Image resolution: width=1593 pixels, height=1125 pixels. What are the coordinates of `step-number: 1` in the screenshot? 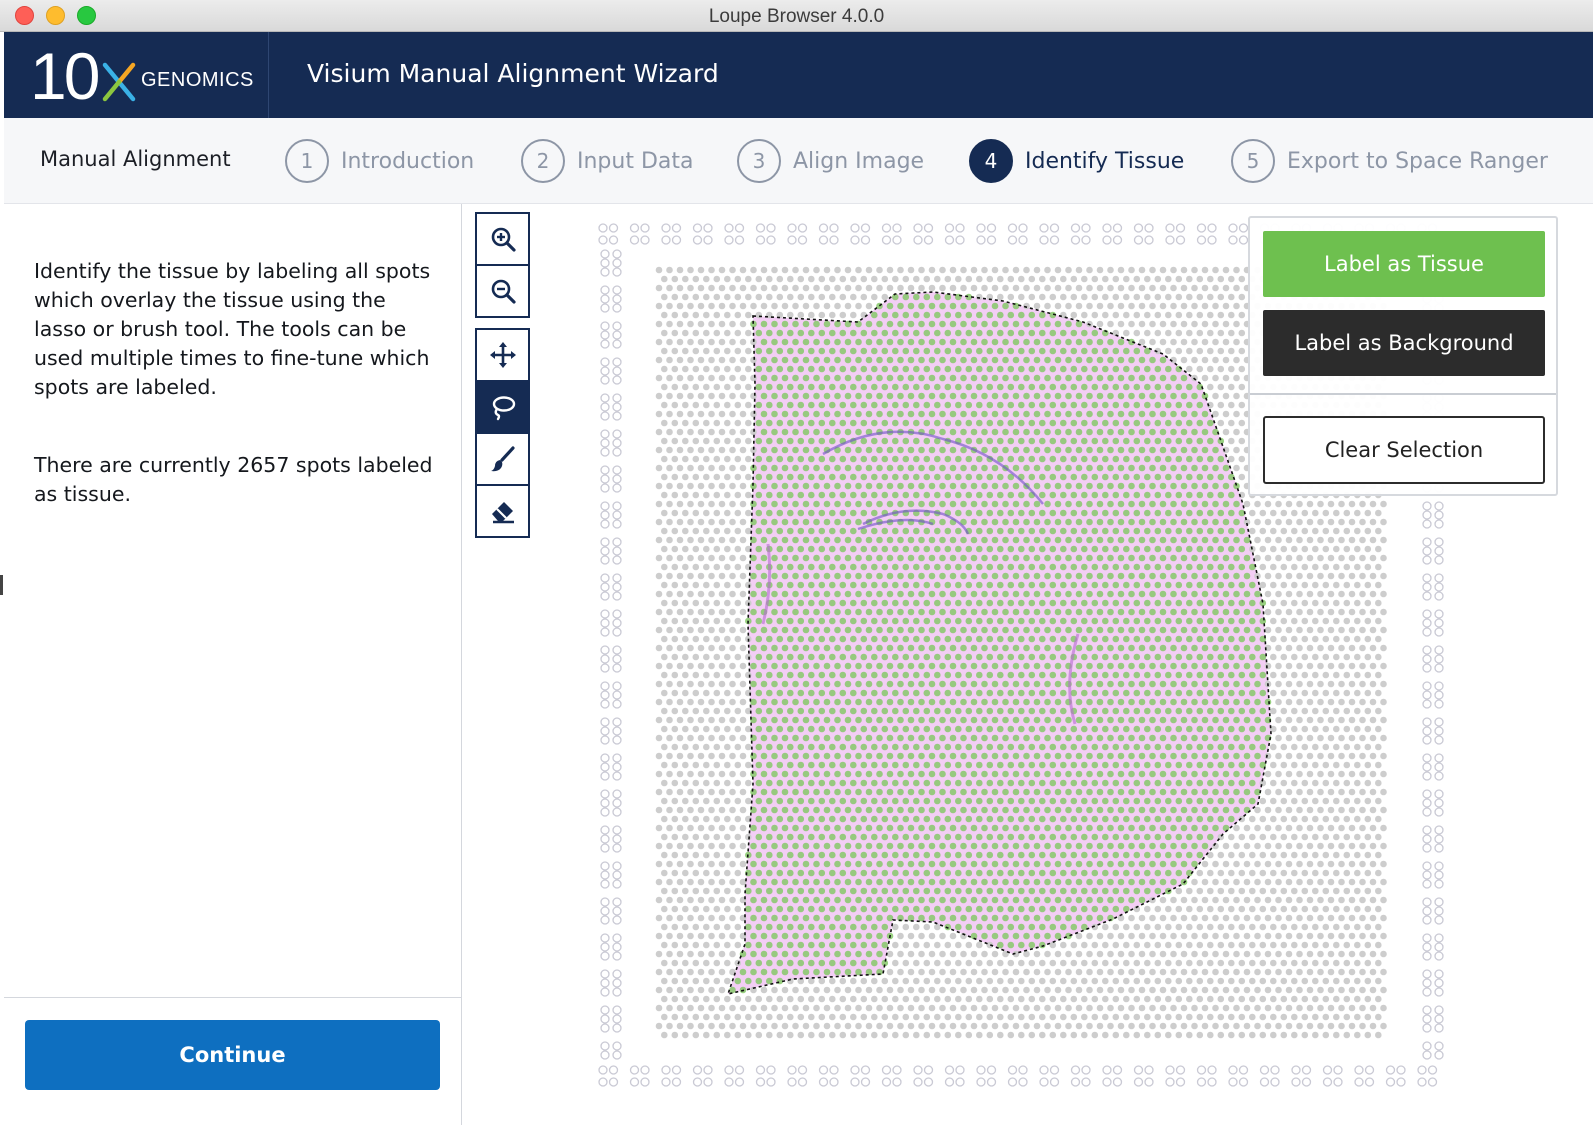 It's located at (307, 161).